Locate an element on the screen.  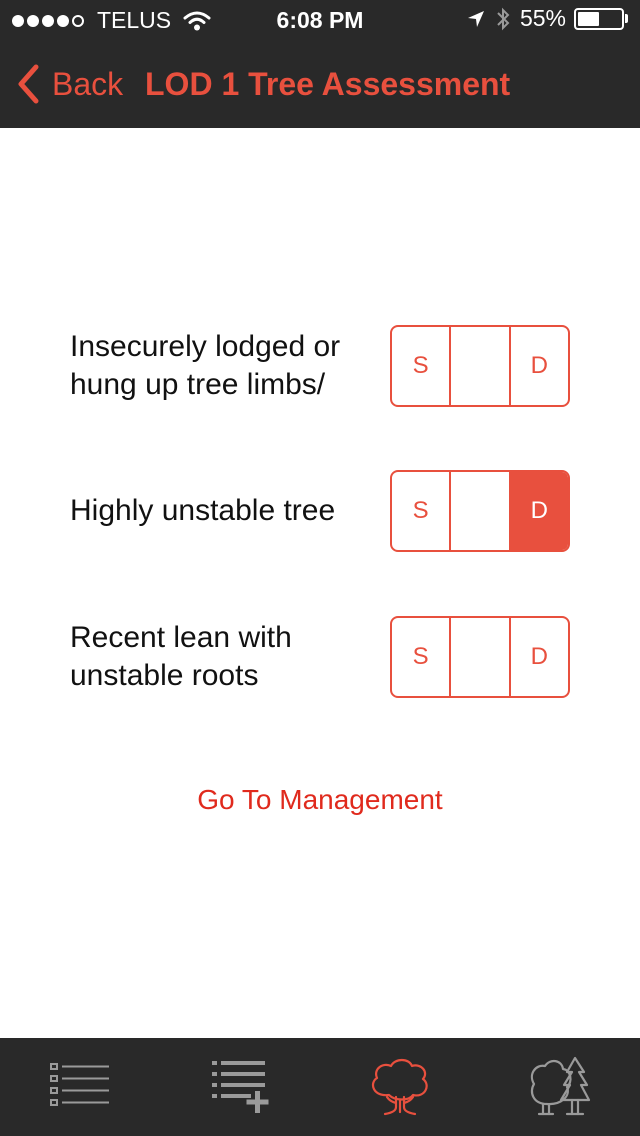
tab-list is located at coordinates (80, 1087).